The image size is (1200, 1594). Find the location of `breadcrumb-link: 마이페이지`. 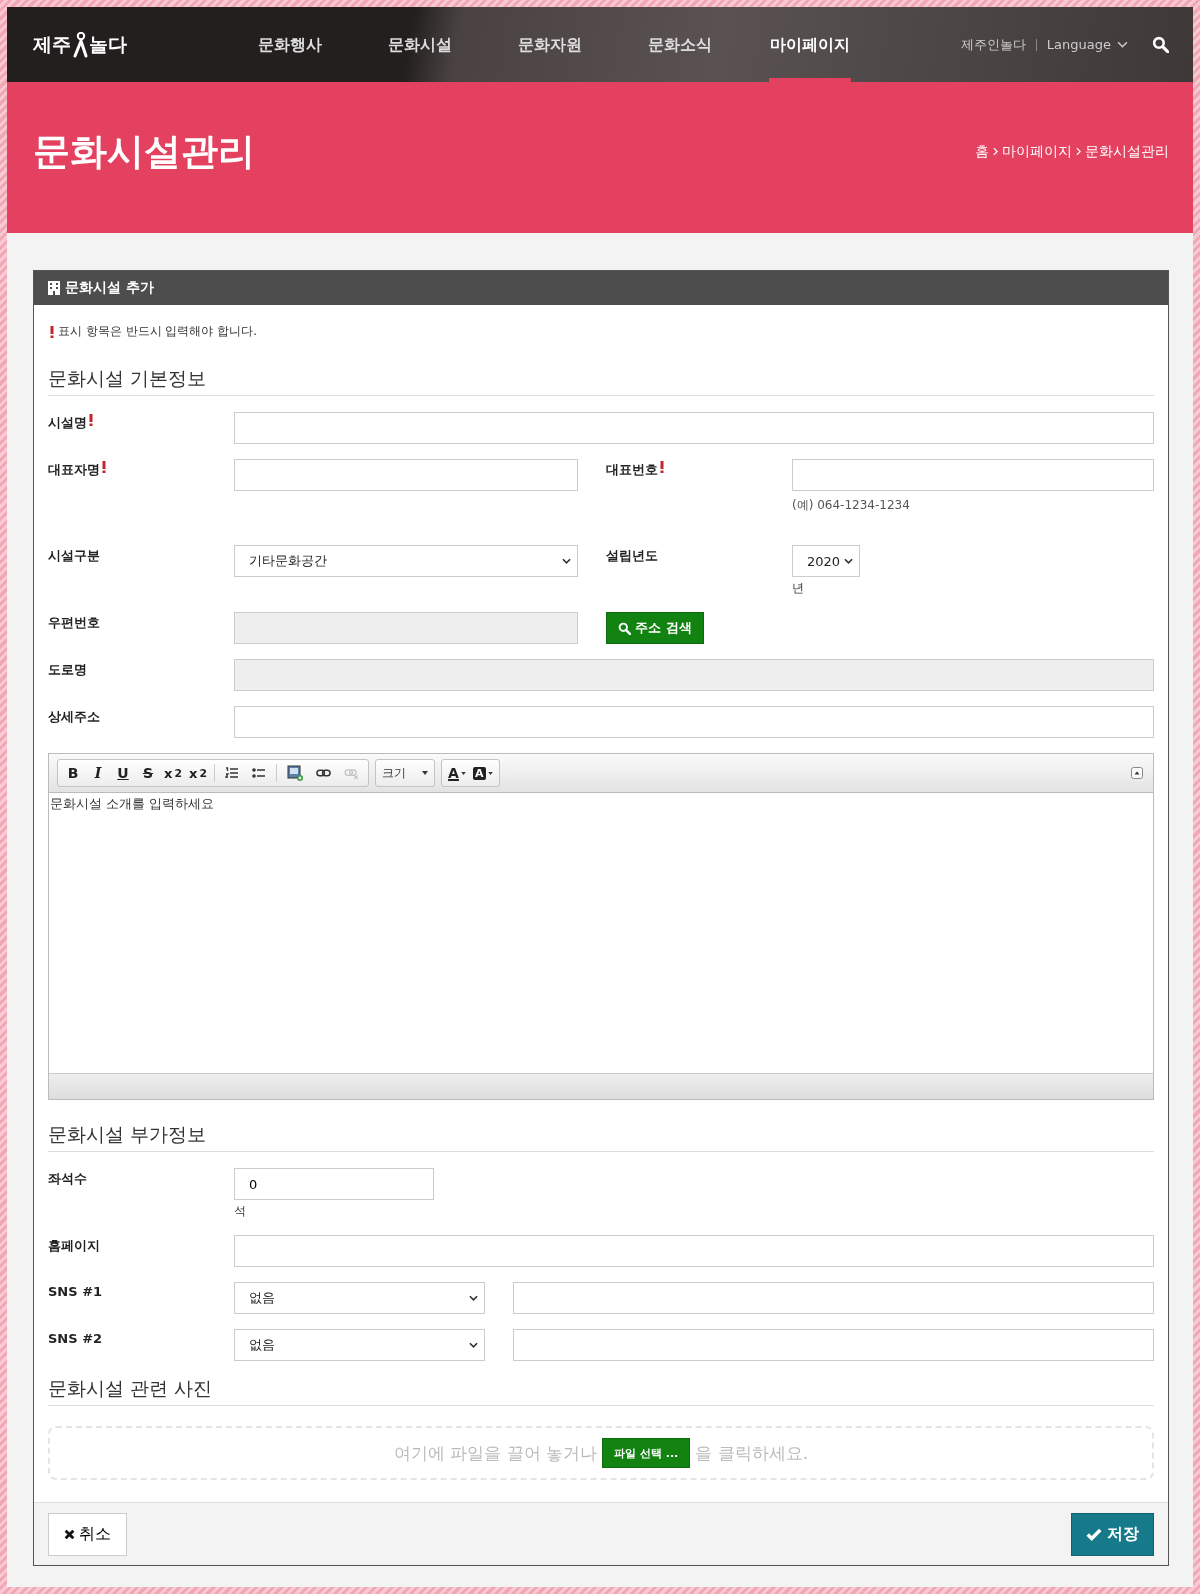

breadcrumb-link: 마이페이지 is located at coordinates (1037, 151).